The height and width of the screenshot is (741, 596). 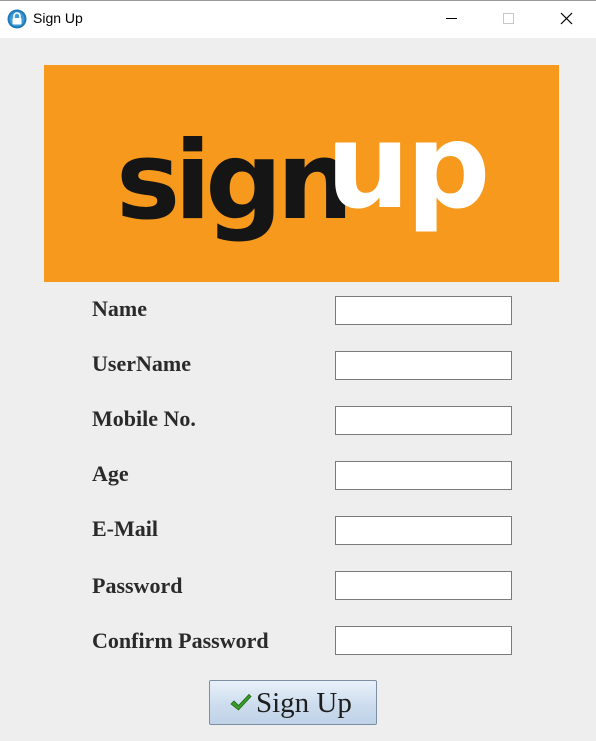 I want to click on mobile-label: Mobile No., so click(x=144, y=418).